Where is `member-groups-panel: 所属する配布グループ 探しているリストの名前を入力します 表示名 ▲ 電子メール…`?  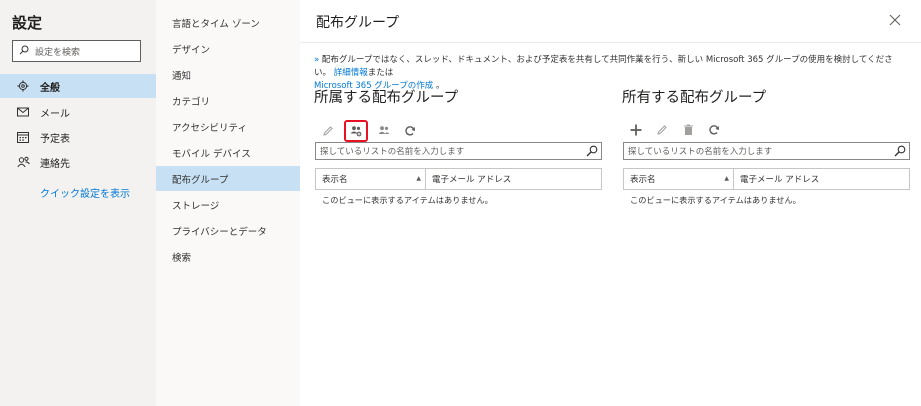
member-groups-panel: 所属する配布グループ 探しているリストの名前を入力します 表示名 ▲ 電子メール… is located at coordinates (458, 145).